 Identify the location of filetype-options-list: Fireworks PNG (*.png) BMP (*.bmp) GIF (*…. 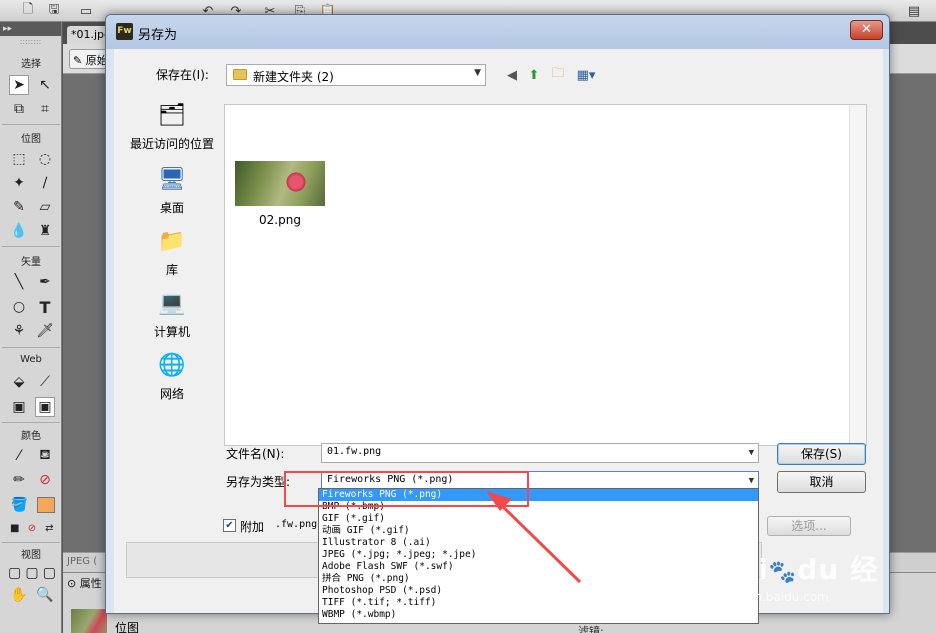
(538, 556).